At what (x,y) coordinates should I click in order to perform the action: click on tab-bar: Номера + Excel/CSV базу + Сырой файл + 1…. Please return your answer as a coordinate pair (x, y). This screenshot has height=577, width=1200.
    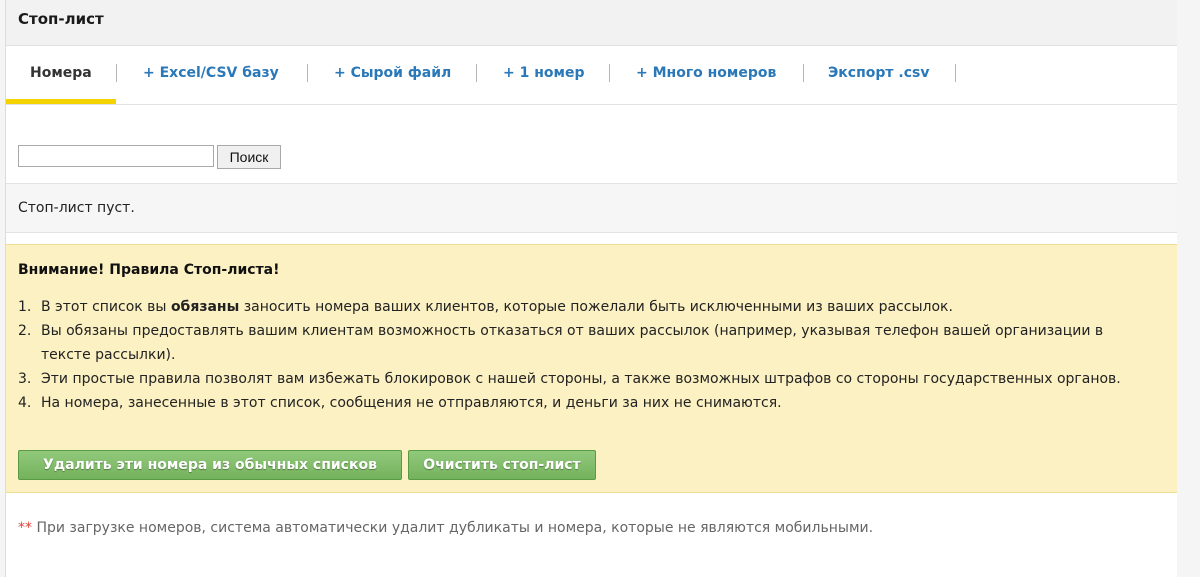
    Looking at the image, I should click on (591, 75).